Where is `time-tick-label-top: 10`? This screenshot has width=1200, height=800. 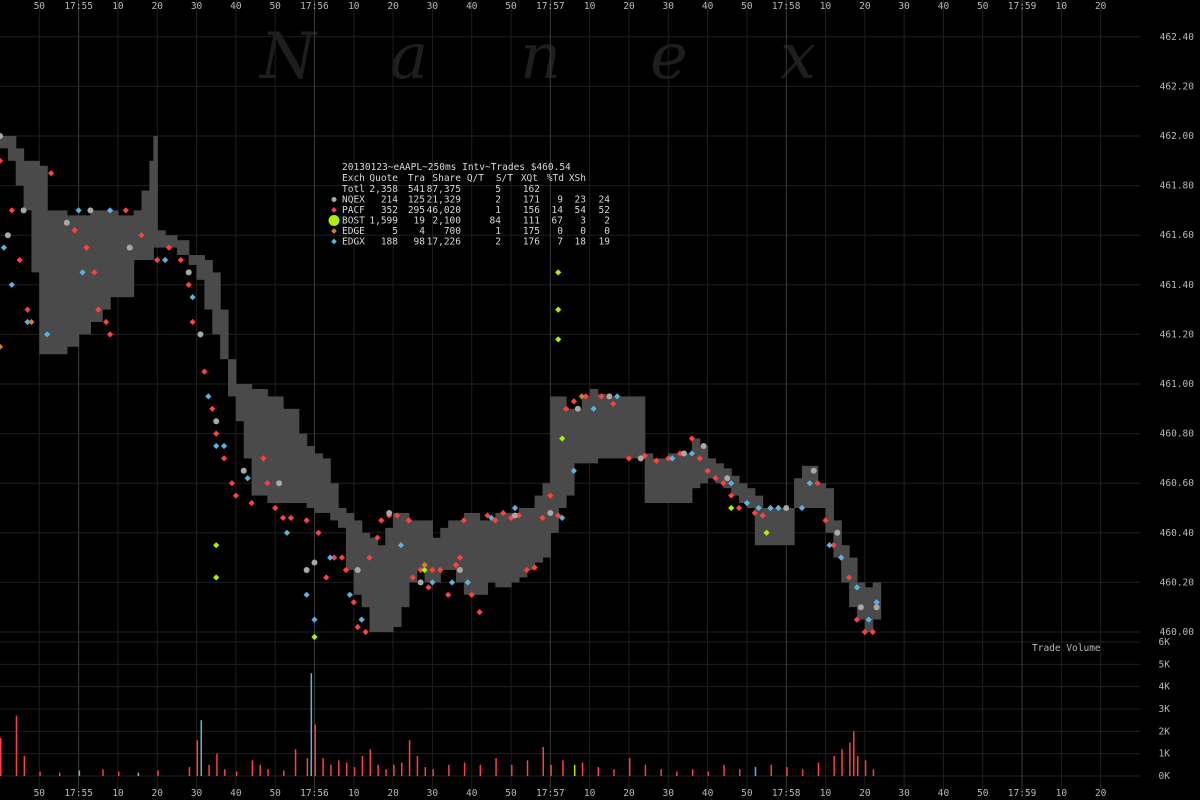 time-tick-label-top: 10 is located at coordinates (826, 6).